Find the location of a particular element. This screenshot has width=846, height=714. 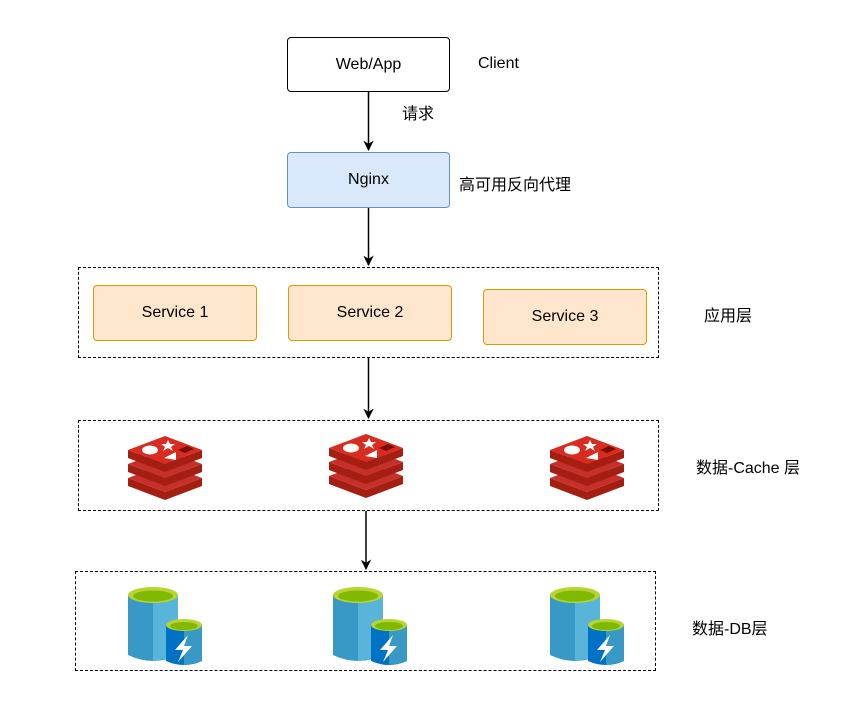

cache-layer-label: 数据-Cache 层 is located at coordinates (748, 468).